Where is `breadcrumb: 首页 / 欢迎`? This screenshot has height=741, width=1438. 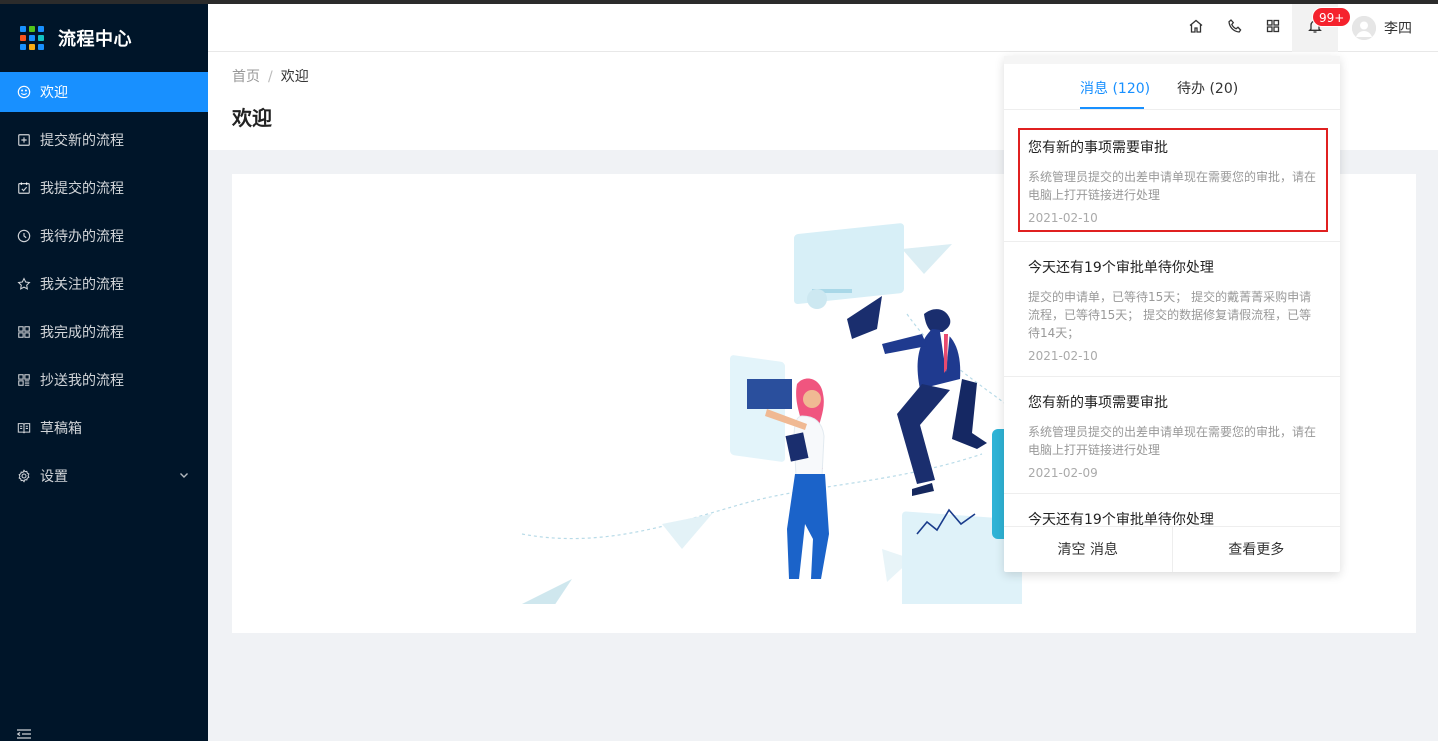 breadcrumb: 首页 / 欢迎 is located at coordinates (270, 76).